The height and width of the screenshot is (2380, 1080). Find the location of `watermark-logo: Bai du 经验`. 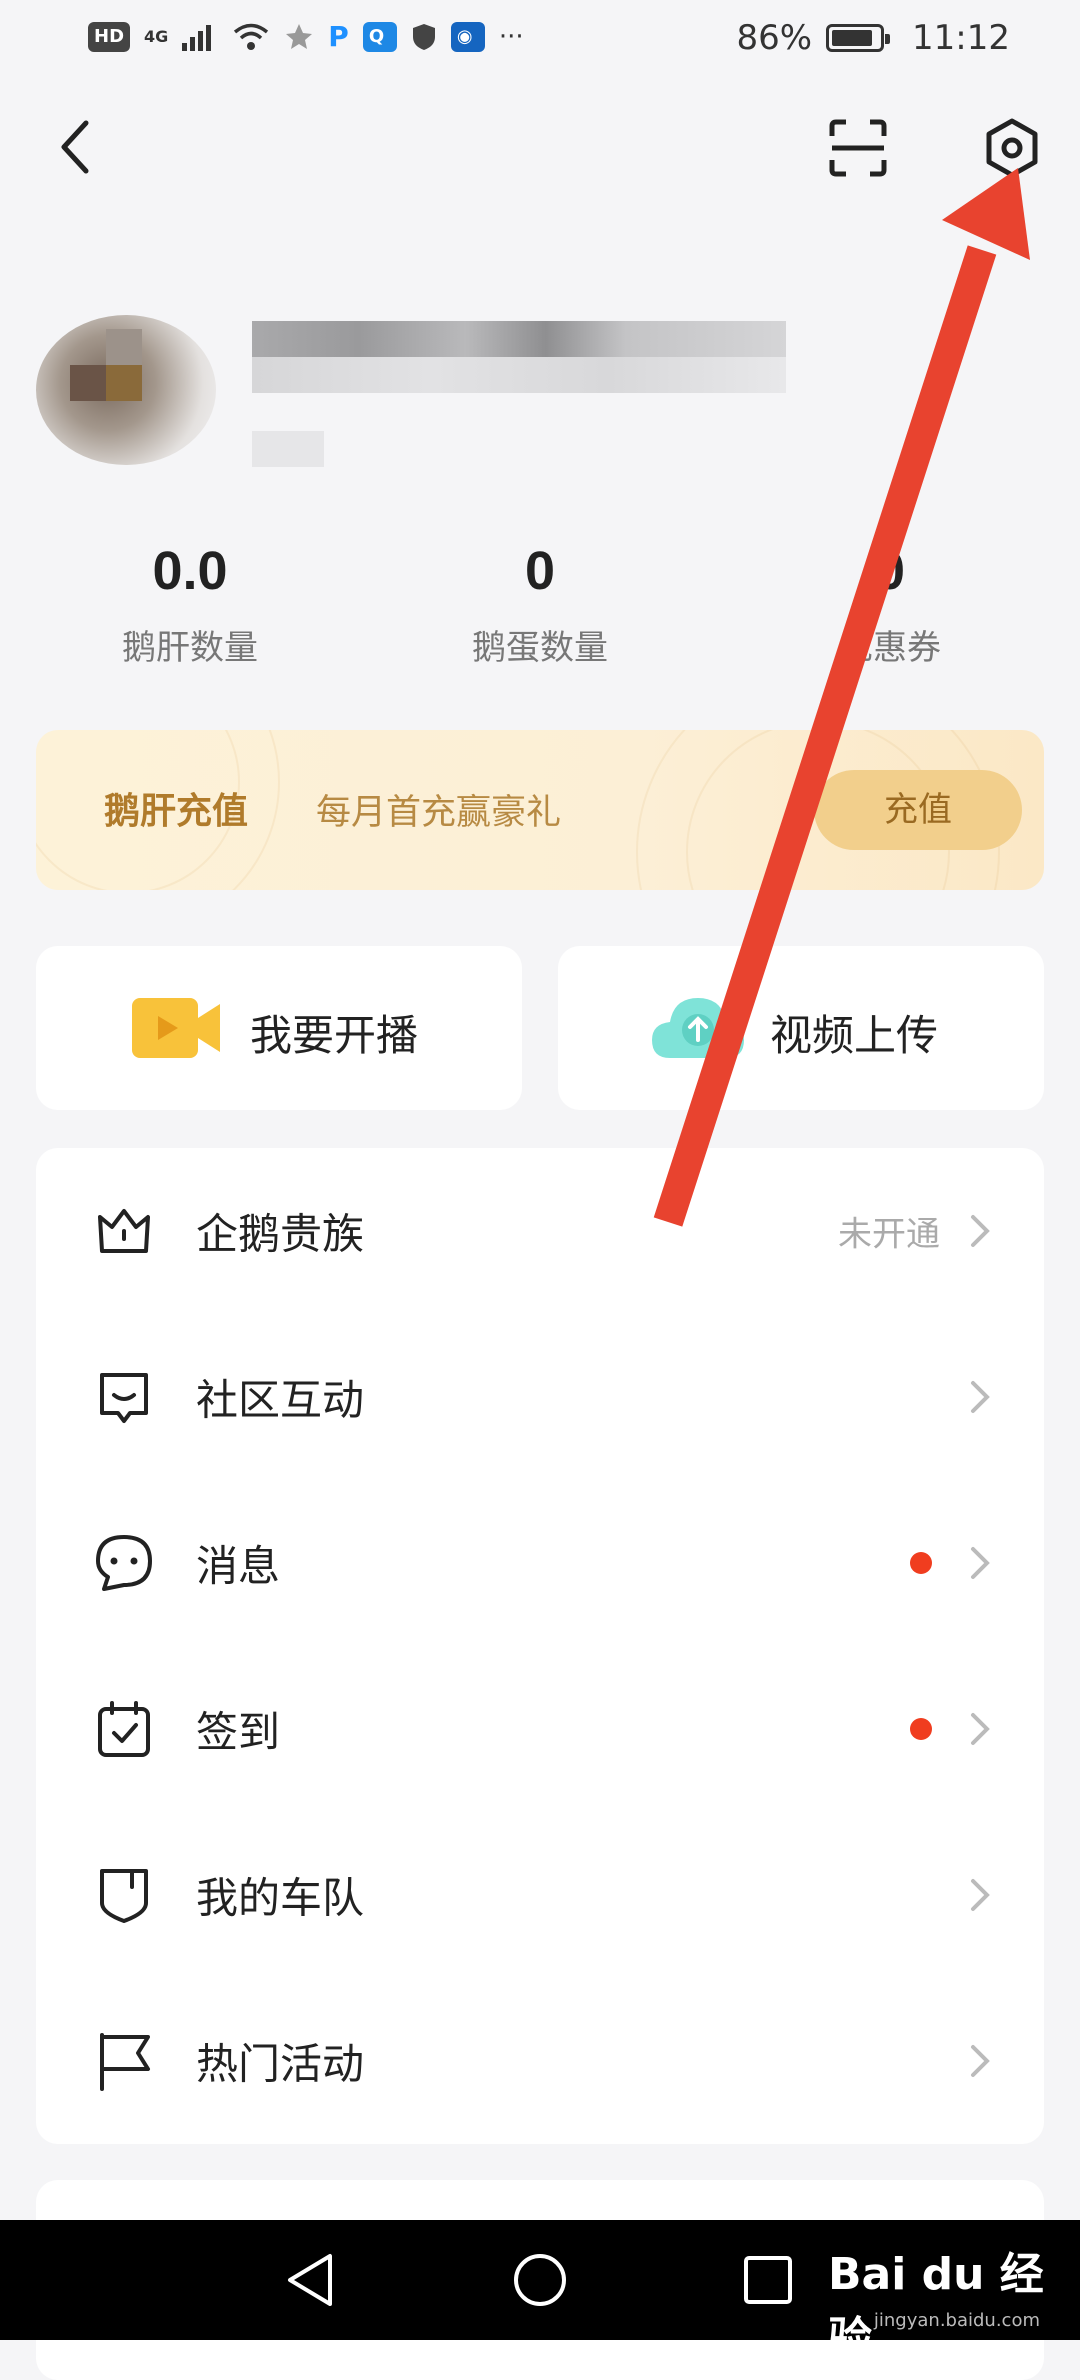

watermark-logo: Bai du 经验 is located at coordinates (936, 2306).